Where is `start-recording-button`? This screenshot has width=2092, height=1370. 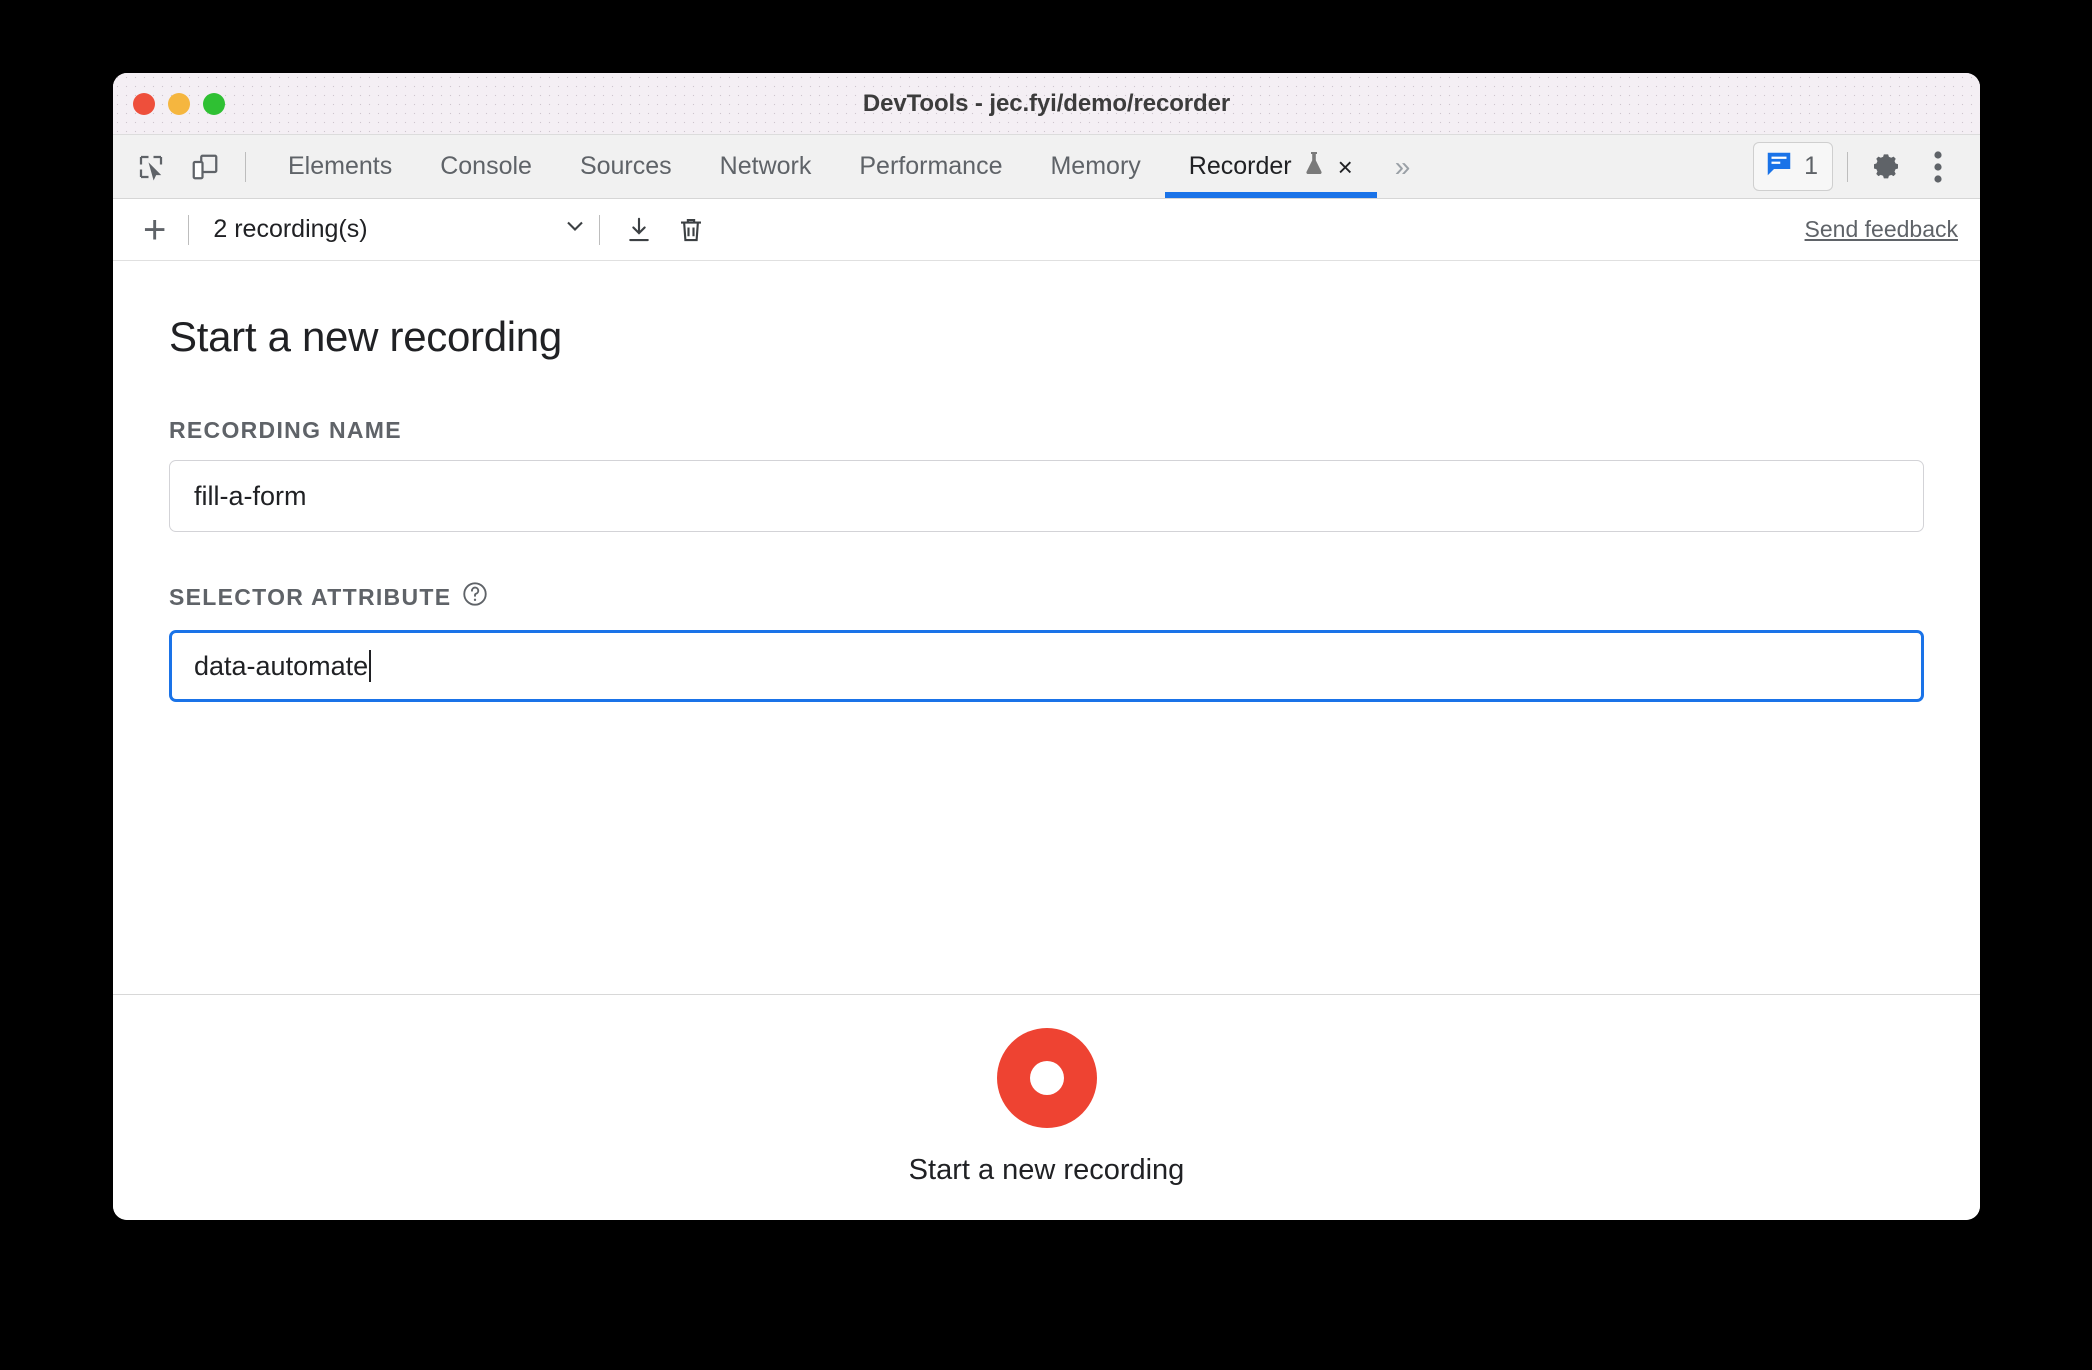
start-recording-button is located at coordinates (1046, 1078).